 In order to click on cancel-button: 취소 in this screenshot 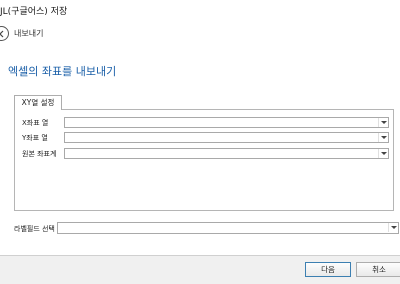, I will do `click(378, 269)`.